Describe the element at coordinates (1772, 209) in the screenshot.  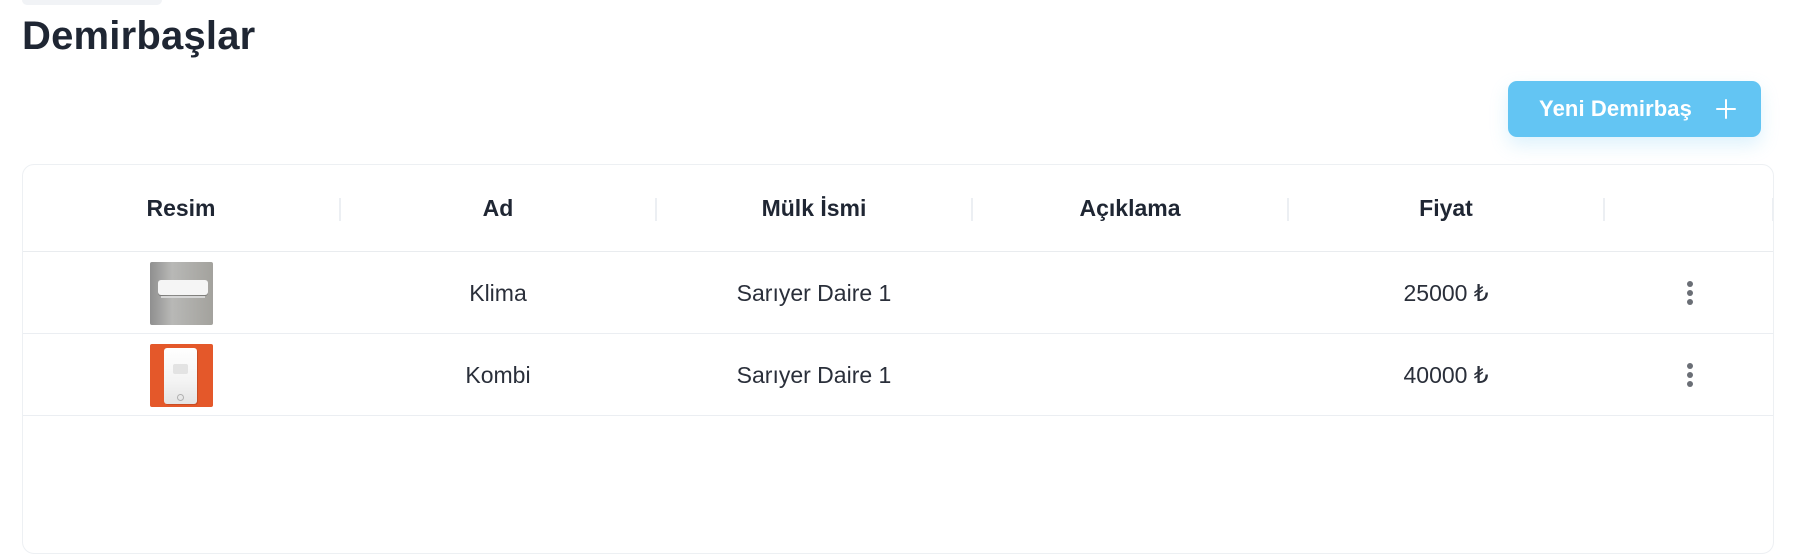
I see `header-divider` at that location.